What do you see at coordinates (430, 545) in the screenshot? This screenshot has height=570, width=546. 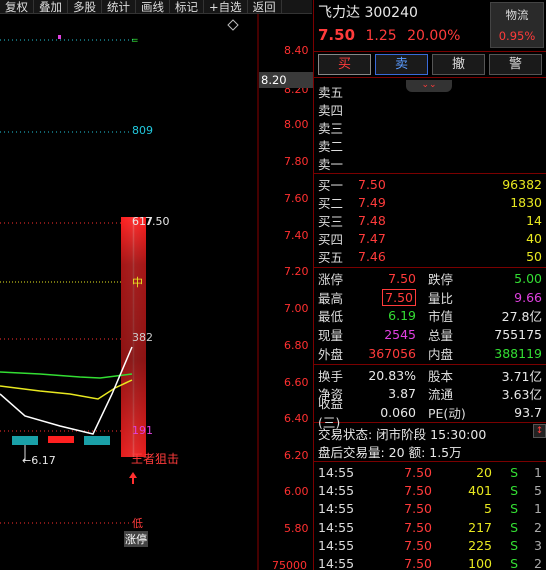 I see `tick-row: 14:55 7.50 225 S 3` at bounding box center [430, 545].